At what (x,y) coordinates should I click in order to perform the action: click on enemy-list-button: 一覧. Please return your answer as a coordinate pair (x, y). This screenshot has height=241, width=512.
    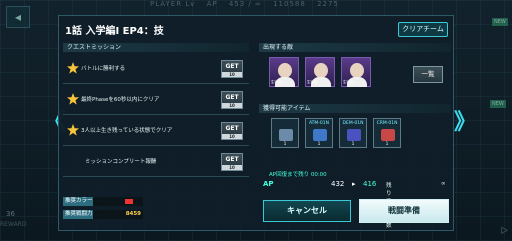
    Looking at the image, I should click on (428, 74).